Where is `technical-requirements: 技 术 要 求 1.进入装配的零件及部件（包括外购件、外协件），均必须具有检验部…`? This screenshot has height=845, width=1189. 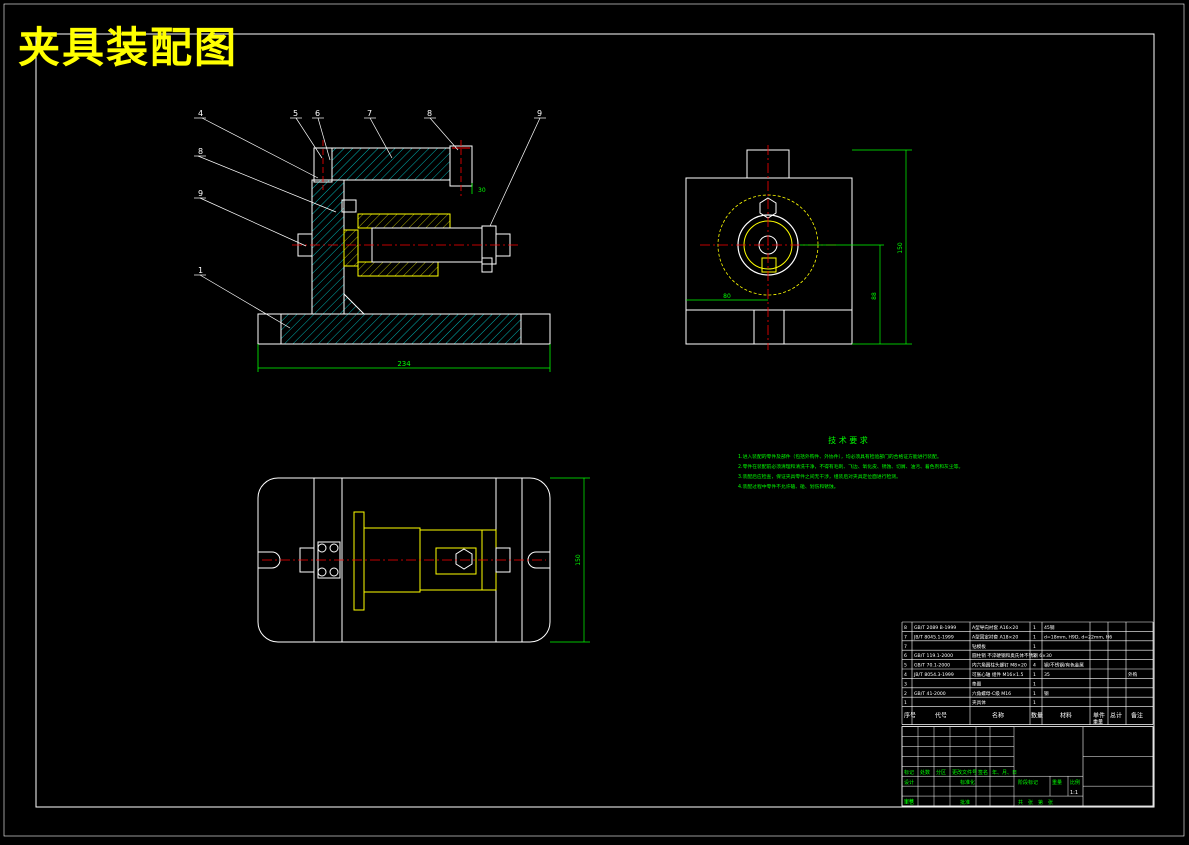 technical-requirements: 技 术 要 求 1.进入装配的零件及部件（包括外购件、外协件），均必须具有检验部… is located at coordinates (850, 462).